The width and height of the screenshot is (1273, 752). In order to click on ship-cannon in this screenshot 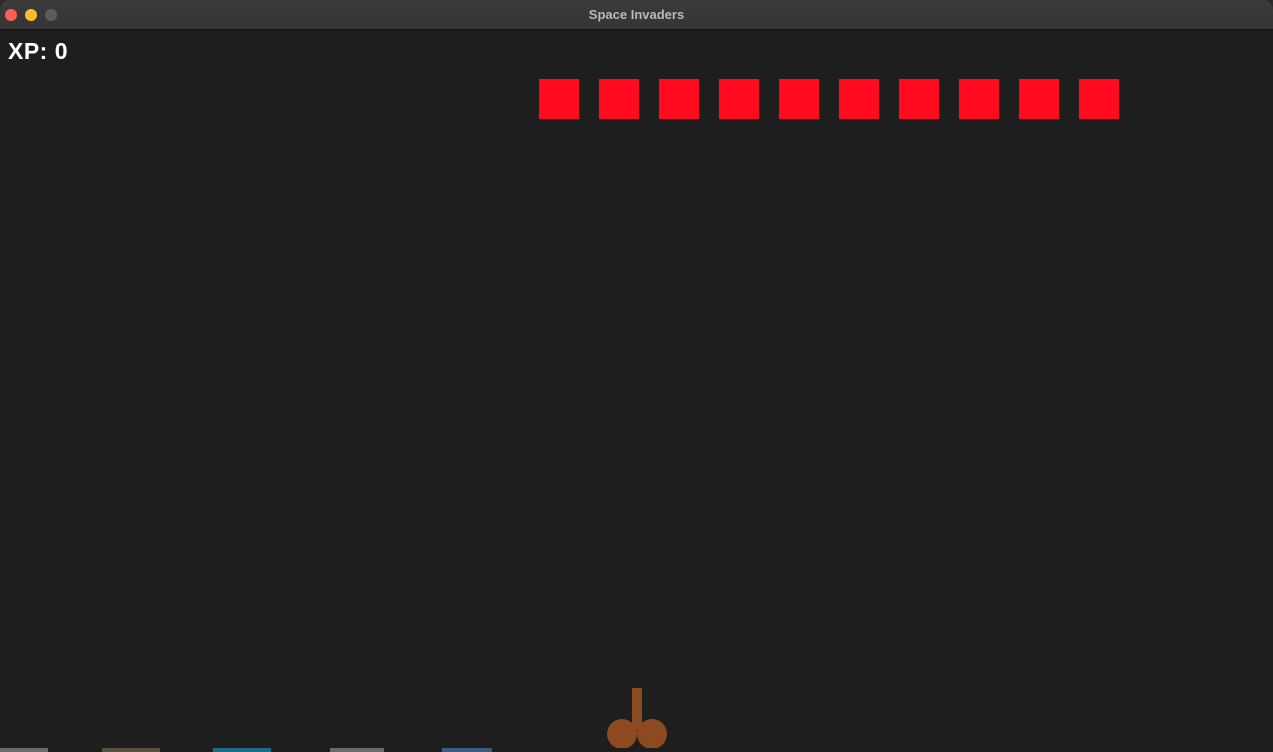, I will do `click(637, 709)`.